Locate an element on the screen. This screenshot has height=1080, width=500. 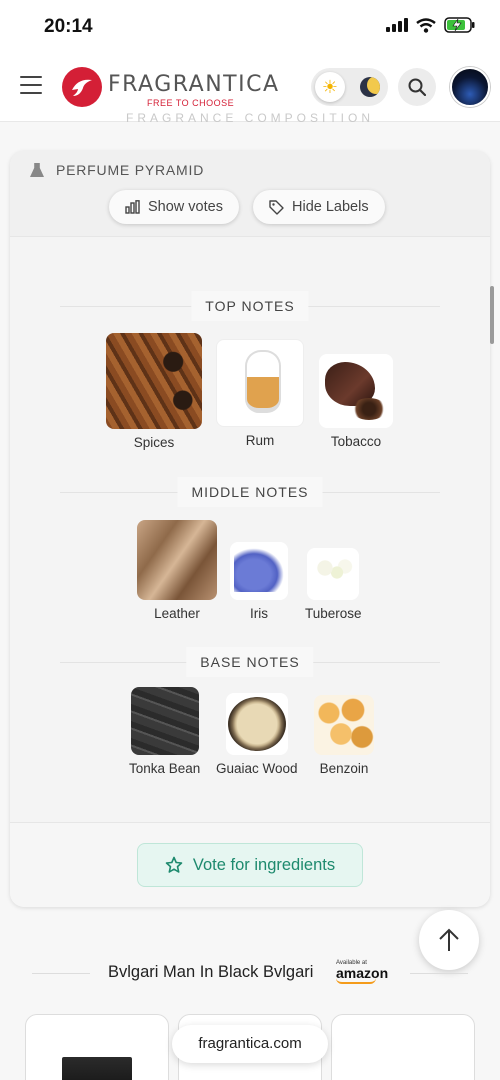
user-avatar is located at coordinates (470, 87).